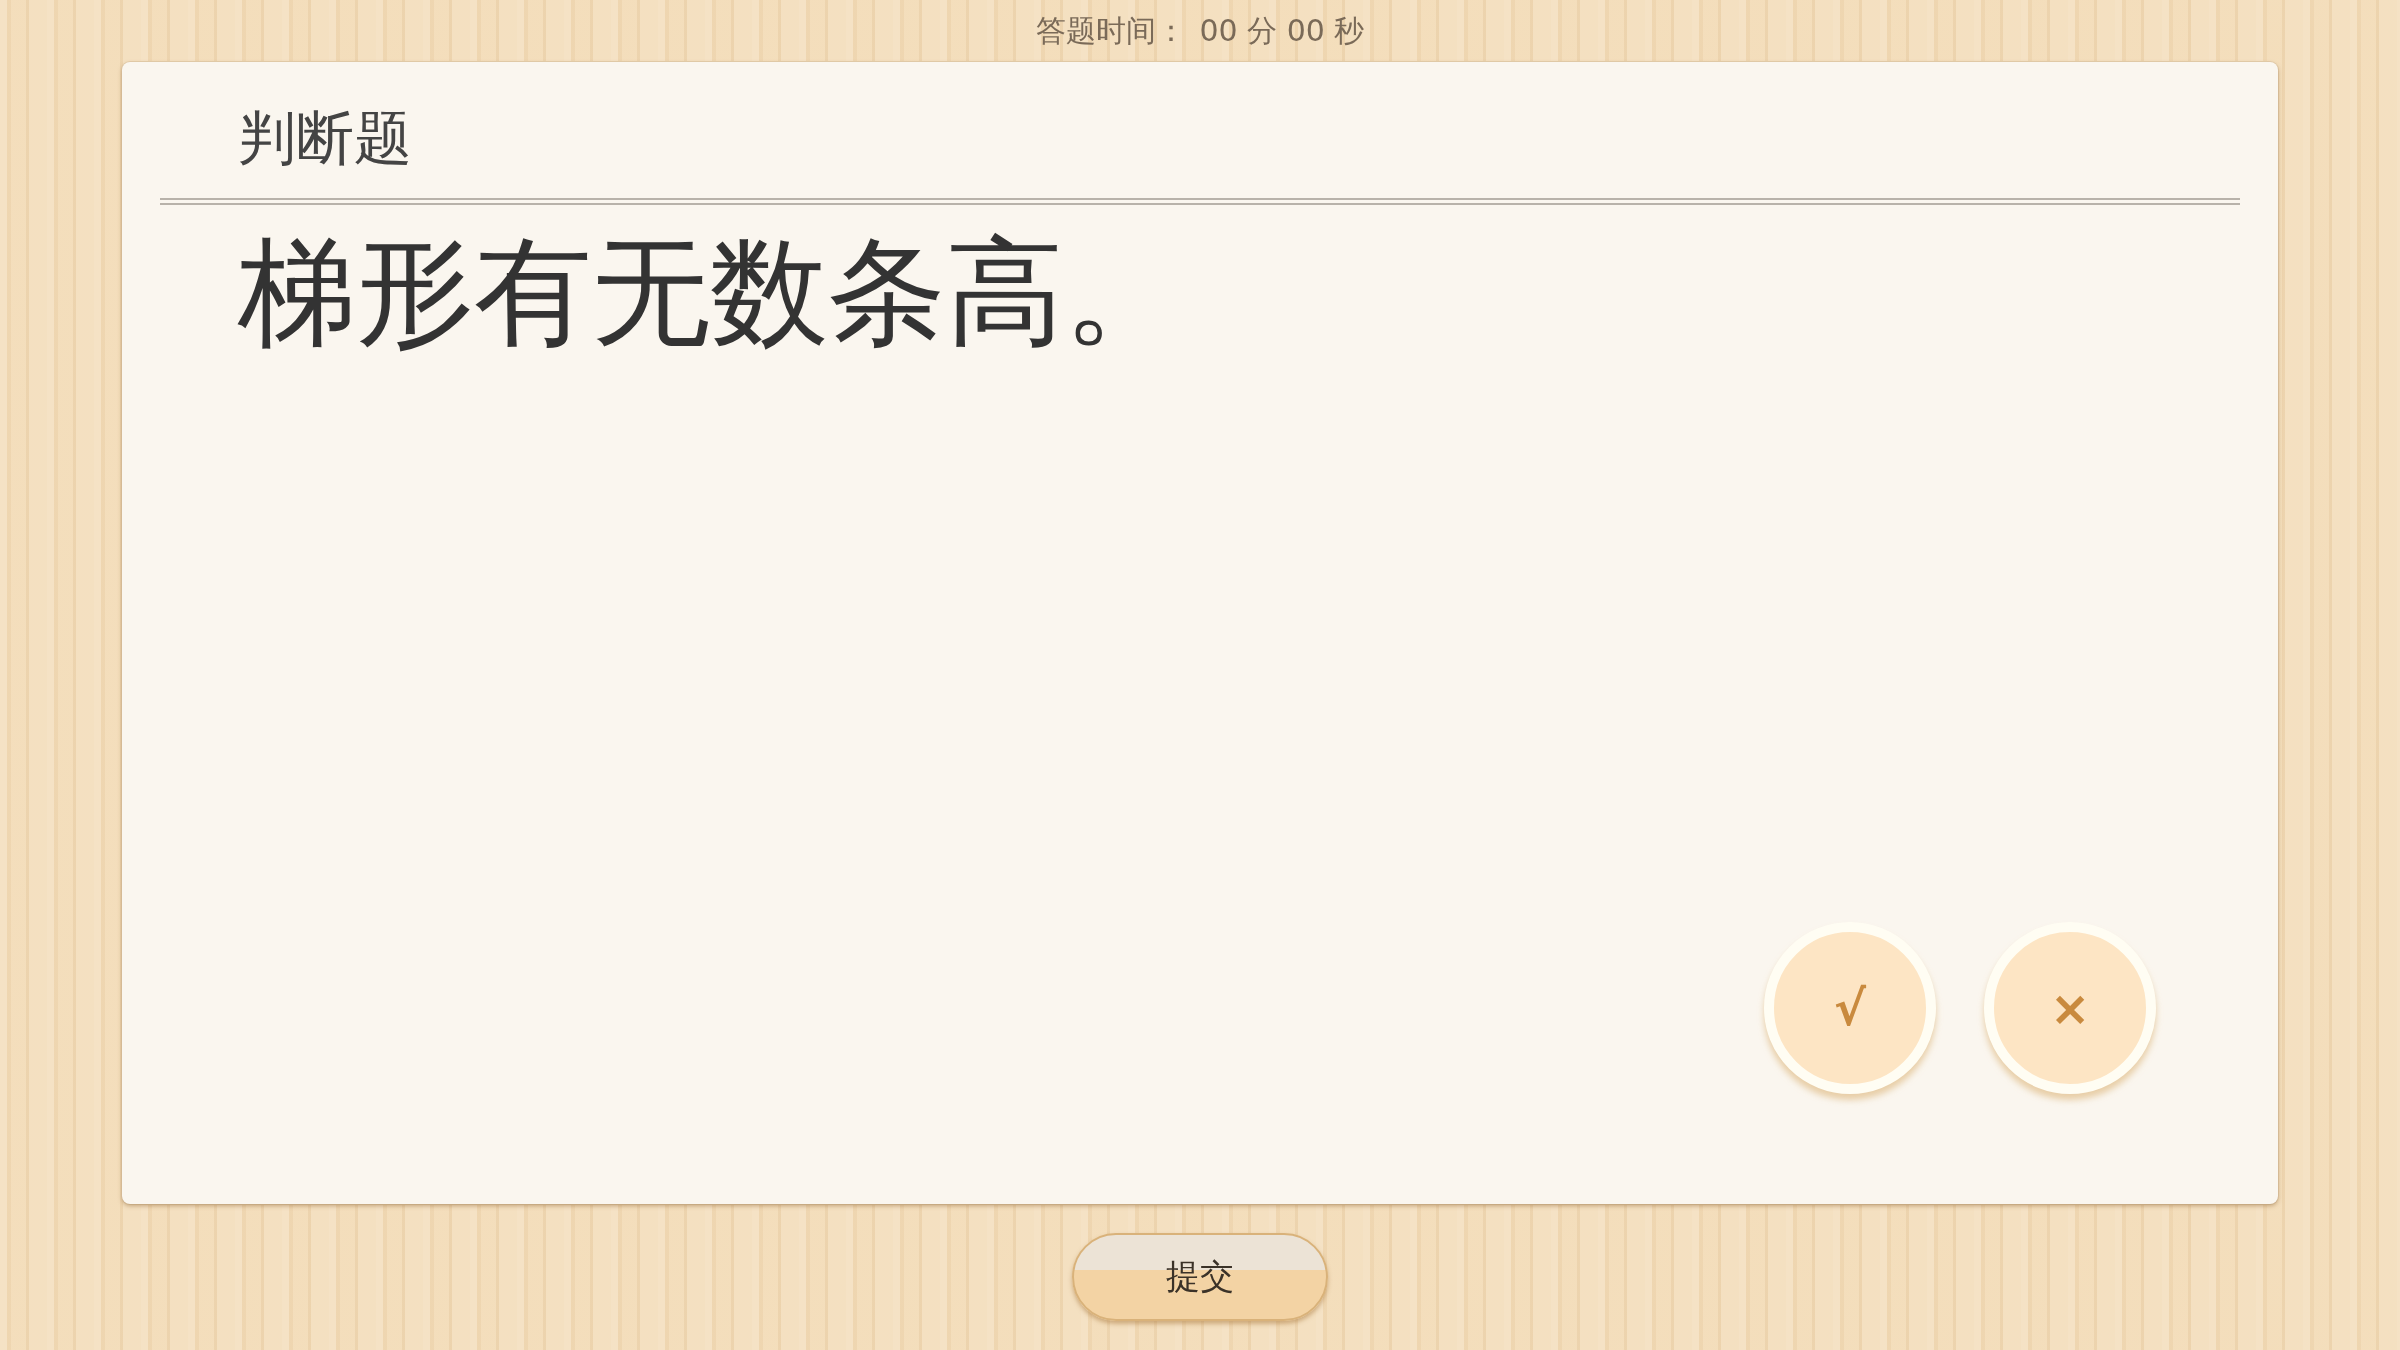 The height and width of the screenshot is (1350, 2400). I want to click on timer-value: 00 分 00 秒, so click(1282, 30).